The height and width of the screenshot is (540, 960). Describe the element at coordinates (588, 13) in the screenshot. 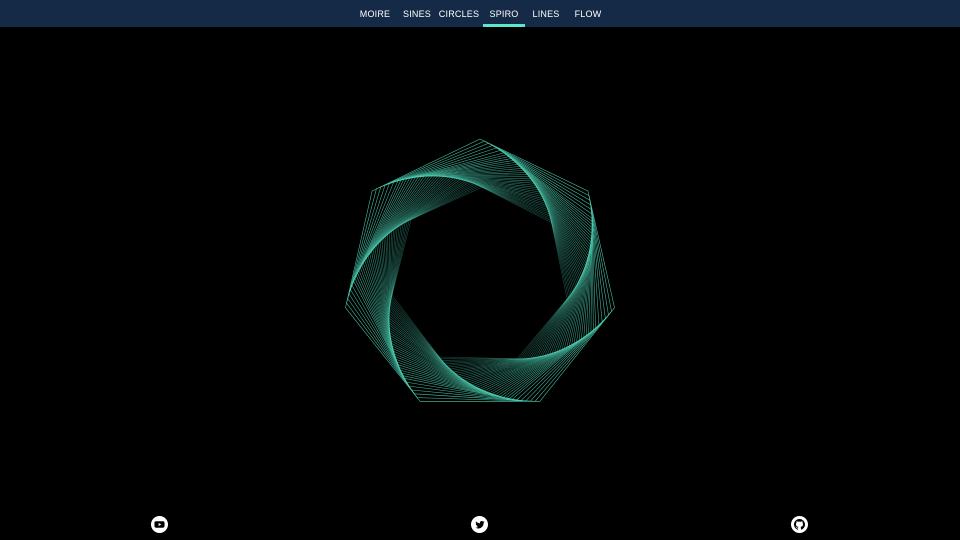

I see `tab-flow: FLOW` at that location.